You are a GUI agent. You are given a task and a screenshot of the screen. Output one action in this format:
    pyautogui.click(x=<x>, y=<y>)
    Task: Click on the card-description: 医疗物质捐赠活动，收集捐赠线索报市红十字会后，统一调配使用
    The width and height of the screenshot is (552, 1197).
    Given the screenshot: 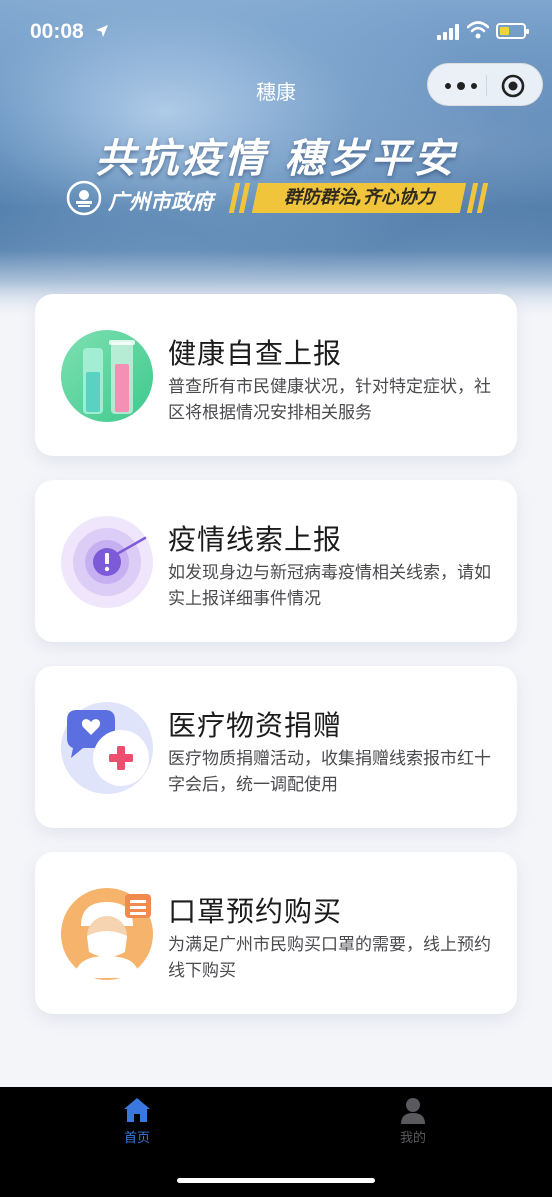 What is the action you would take?
    pyautogui.click(x=329, y=772)
    